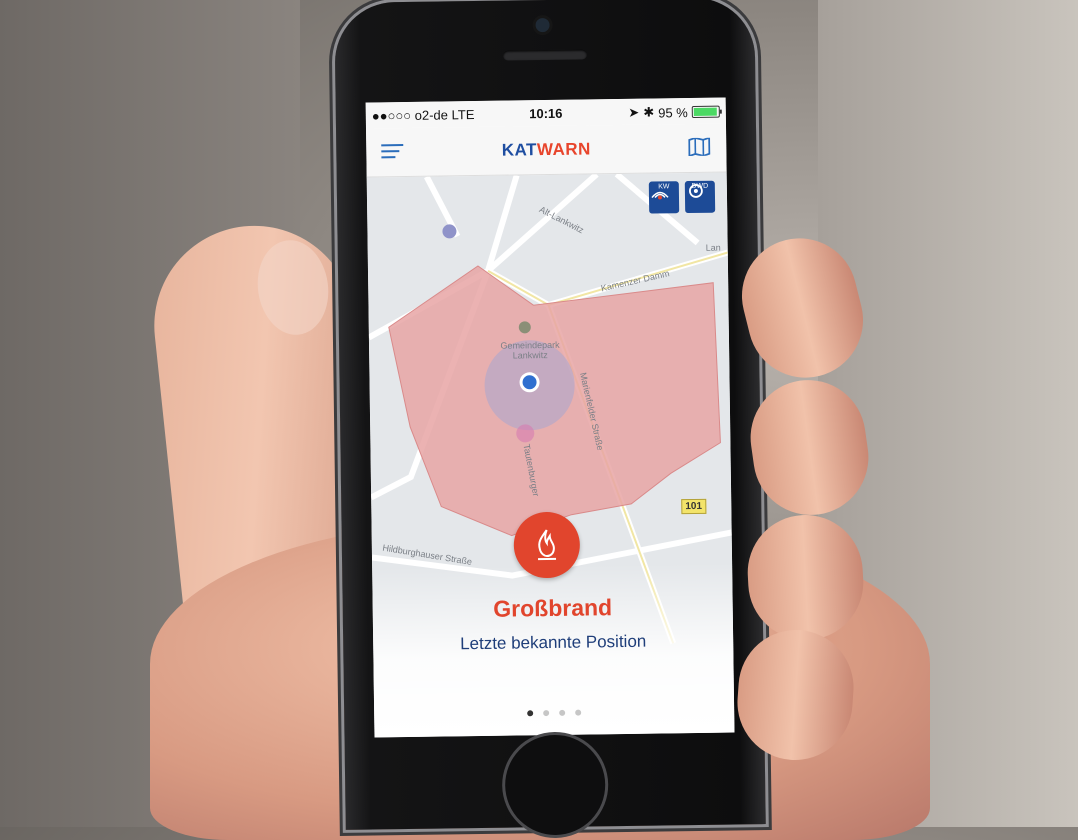 Image resolution: width=1078 pixels, height=840 pixels. I want to click on brand-kat: KAT, so click(519, 149).